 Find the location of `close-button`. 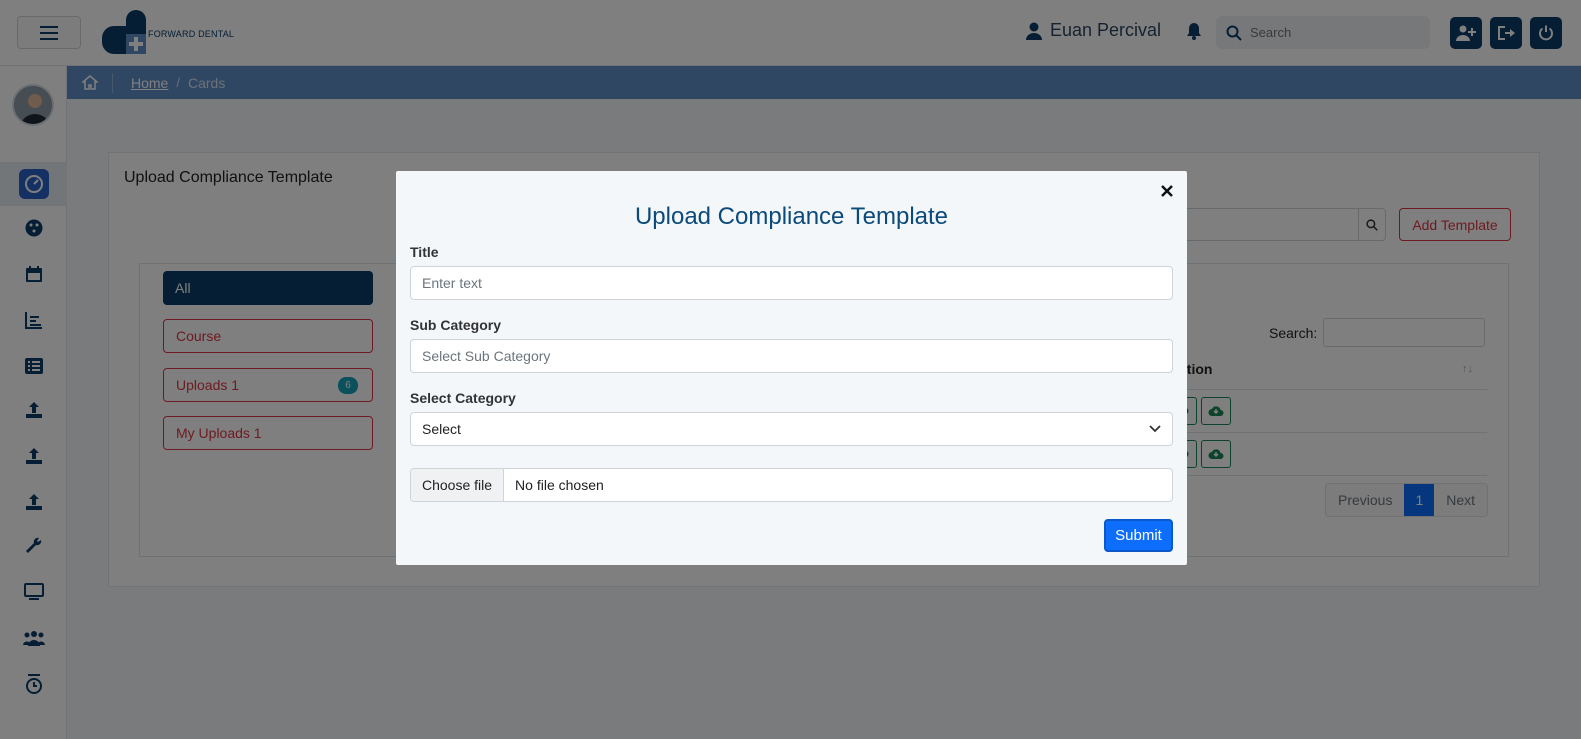

close-button is located at coordinates (1167, 191).